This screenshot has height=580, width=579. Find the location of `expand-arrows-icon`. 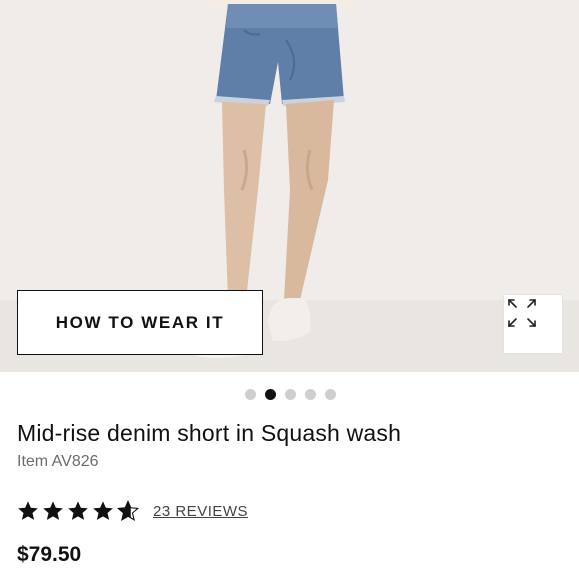

expand-arrows-icon is located at coordinates (522, 313).